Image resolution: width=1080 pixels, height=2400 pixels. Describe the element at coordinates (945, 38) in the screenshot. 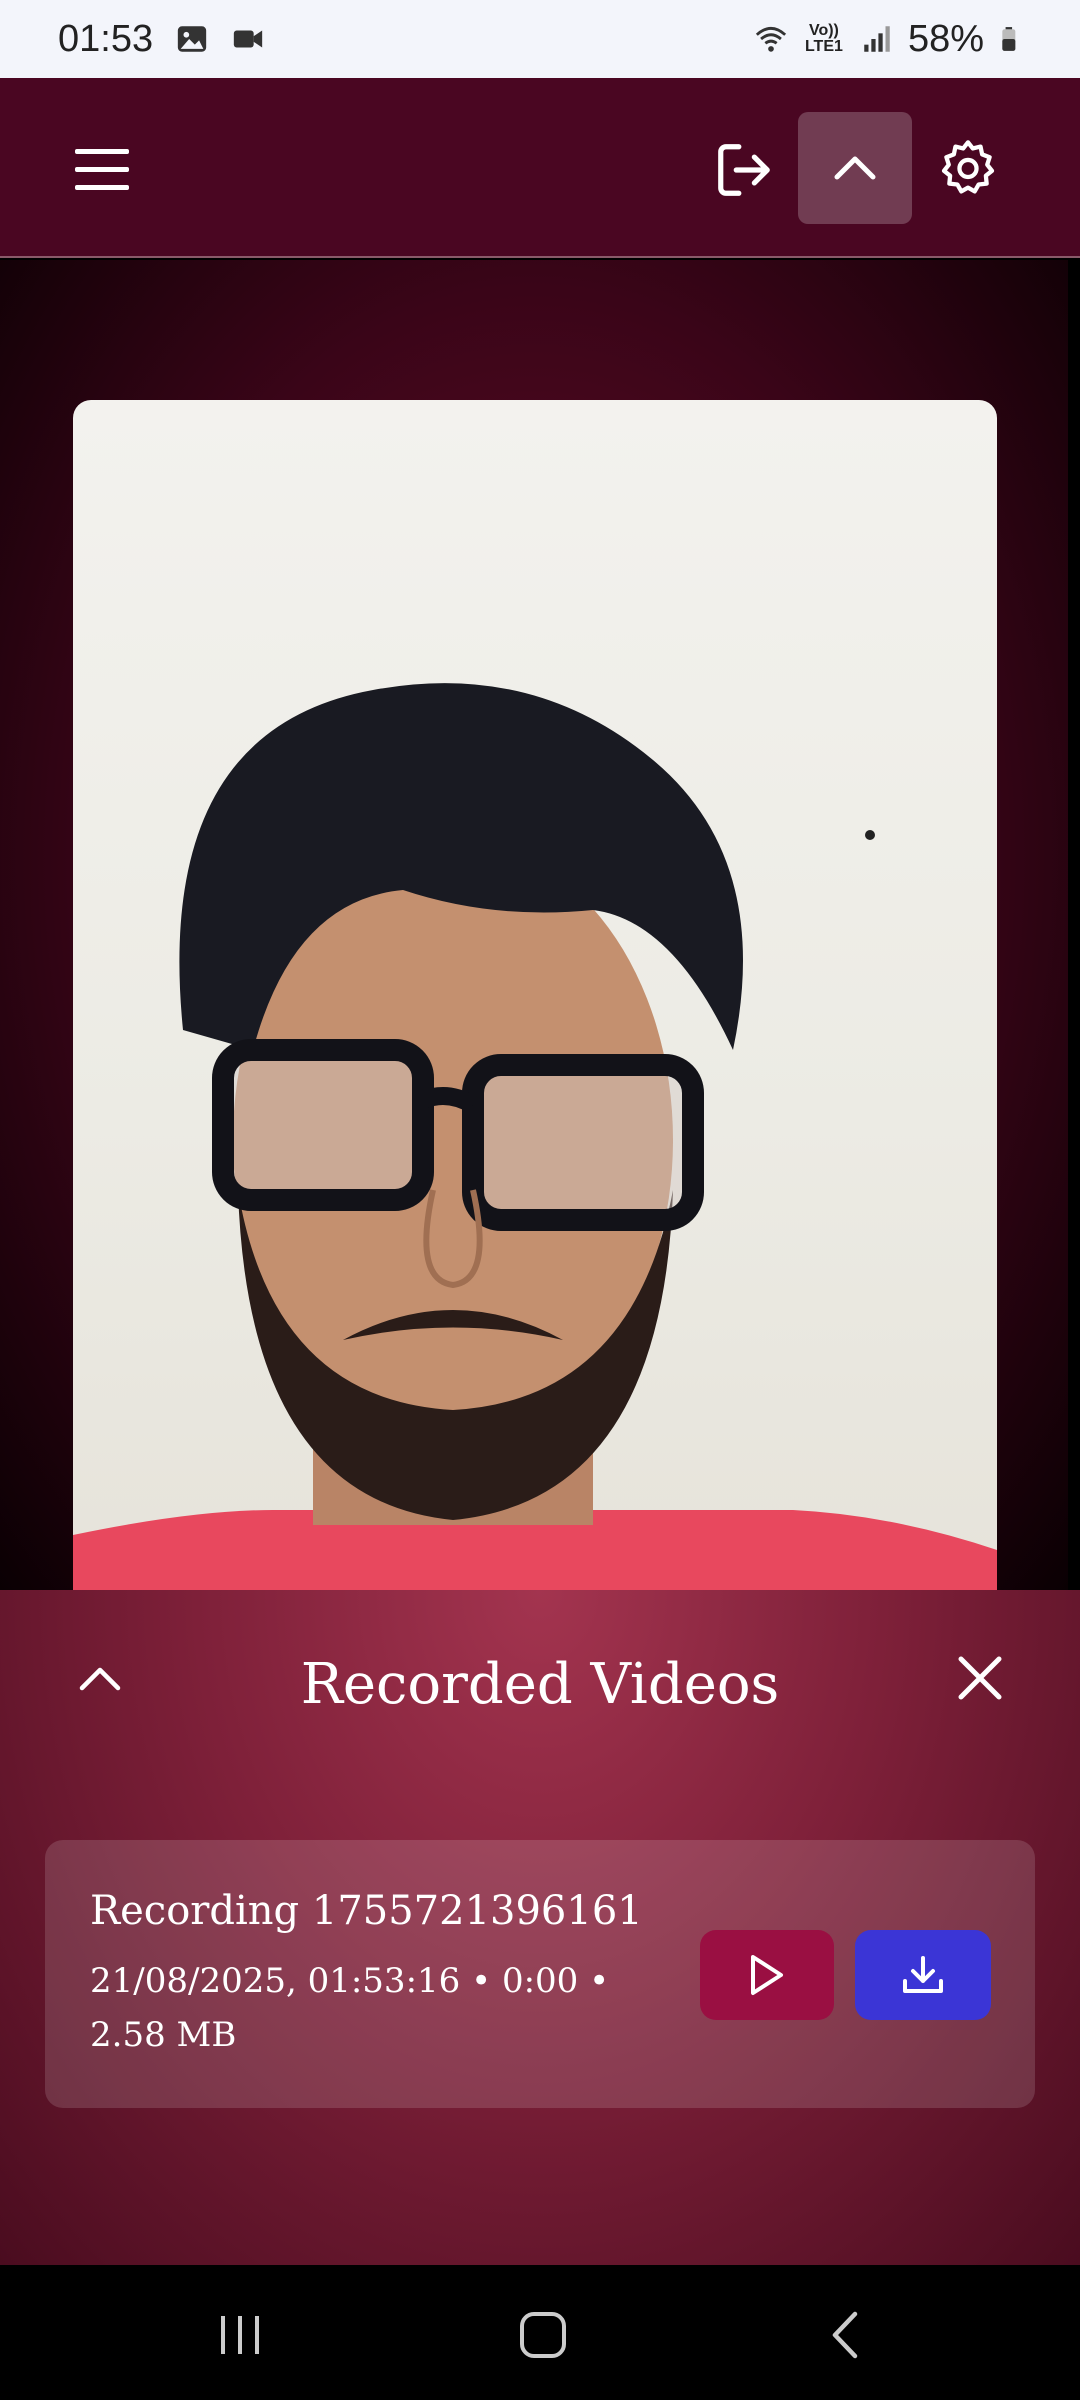

I see `battery-percent: 58%` at that location.